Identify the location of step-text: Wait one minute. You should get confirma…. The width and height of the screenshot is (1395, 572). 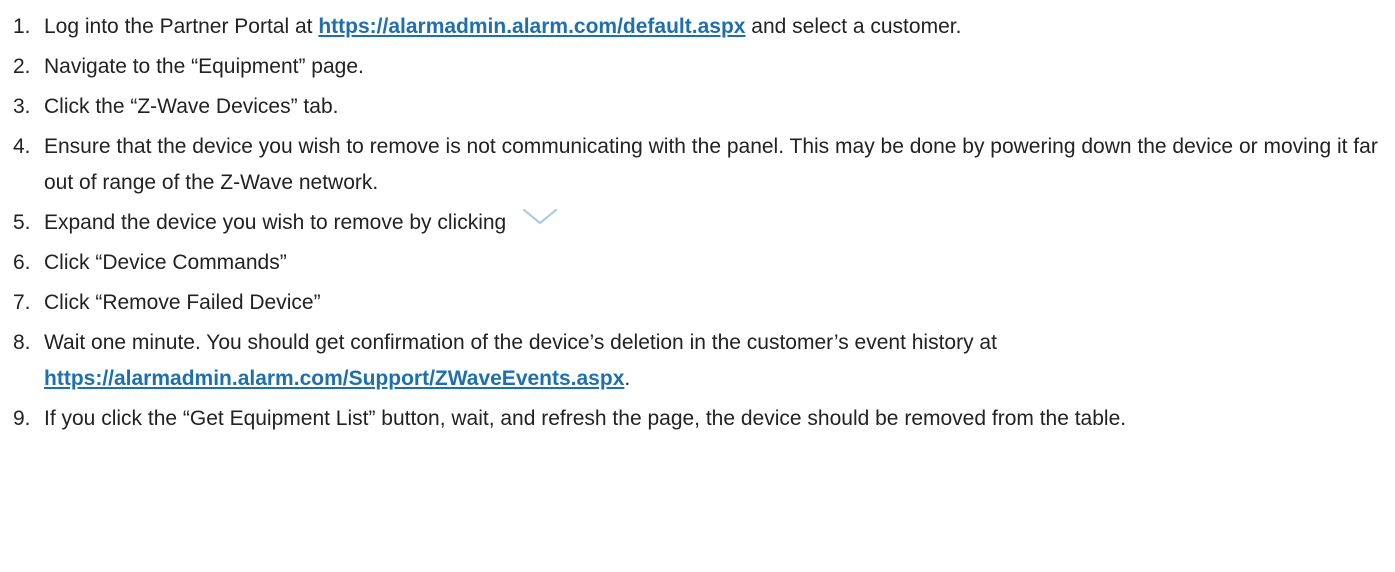
(520, 343).